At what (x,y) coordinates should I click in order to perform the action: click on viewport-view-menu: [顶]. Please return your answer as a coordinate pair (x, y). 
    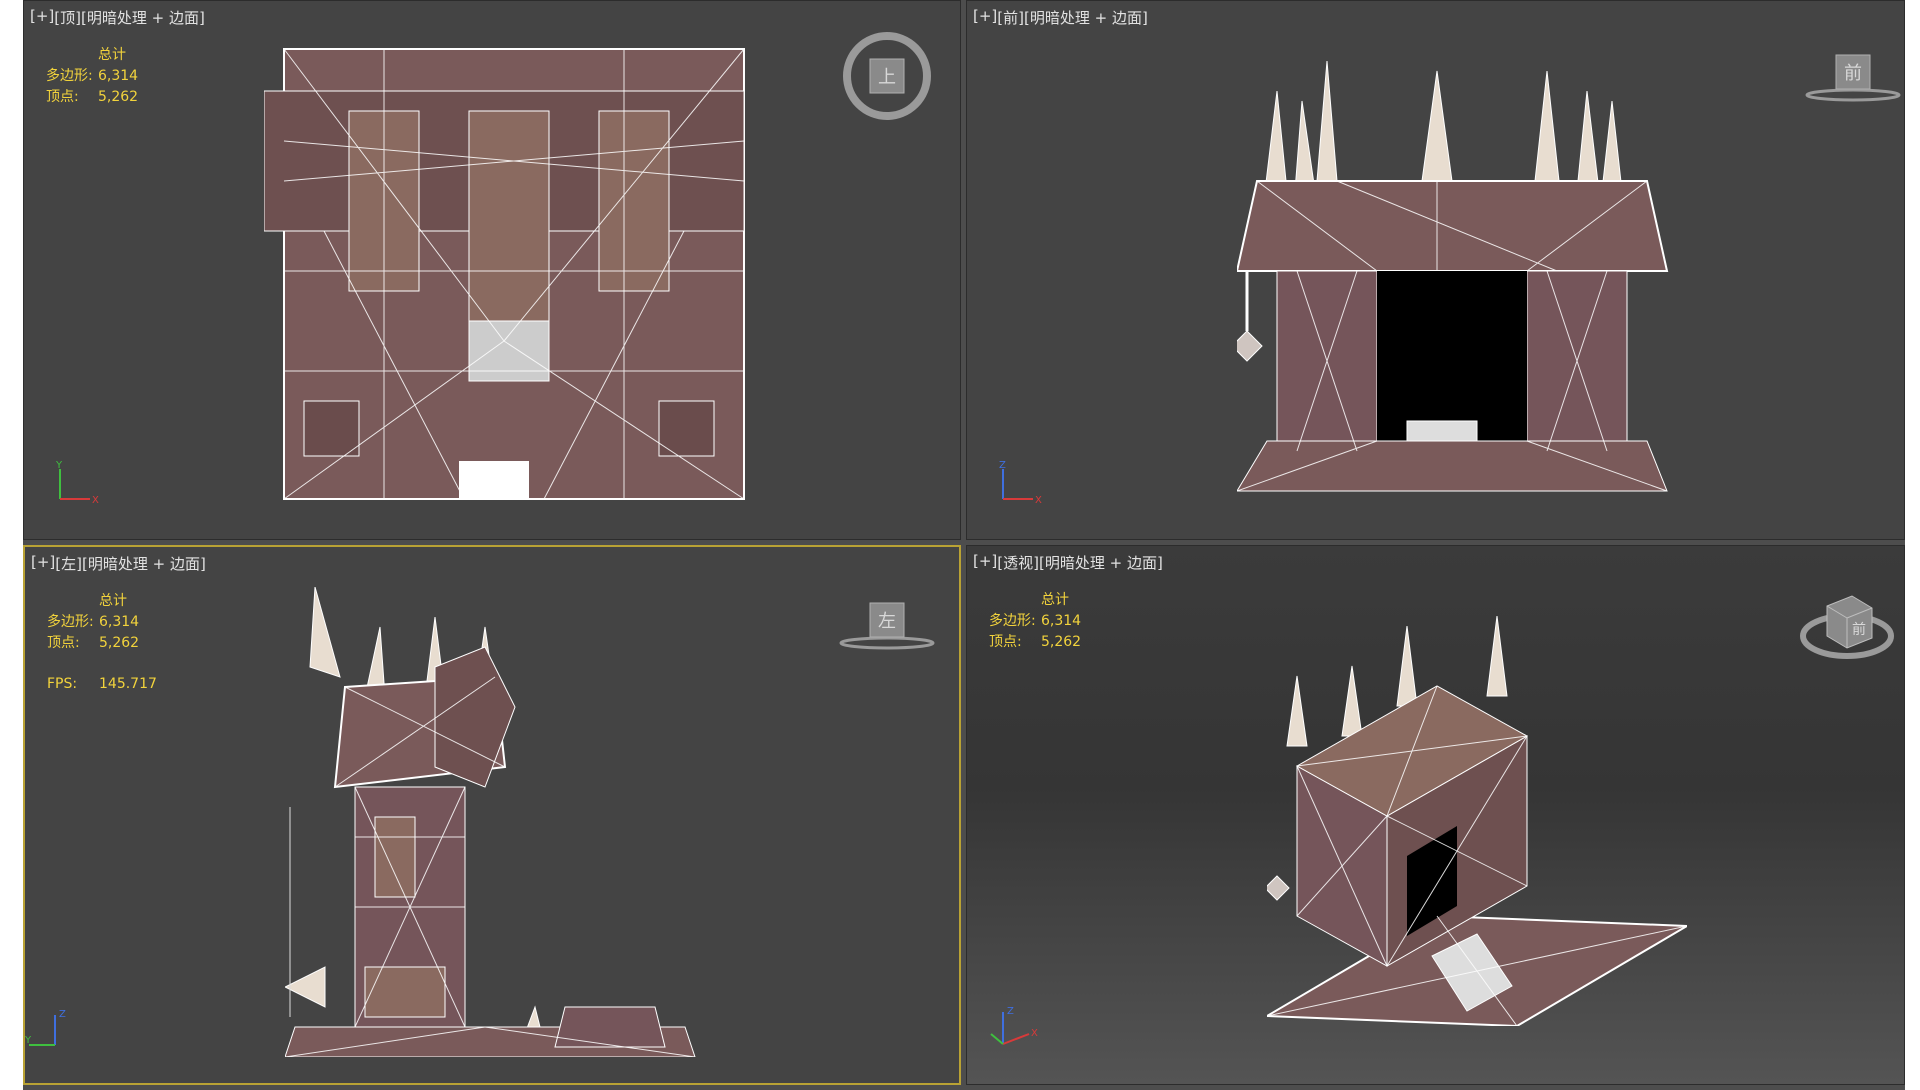
    Looking at the image, I should click on (67, 17).